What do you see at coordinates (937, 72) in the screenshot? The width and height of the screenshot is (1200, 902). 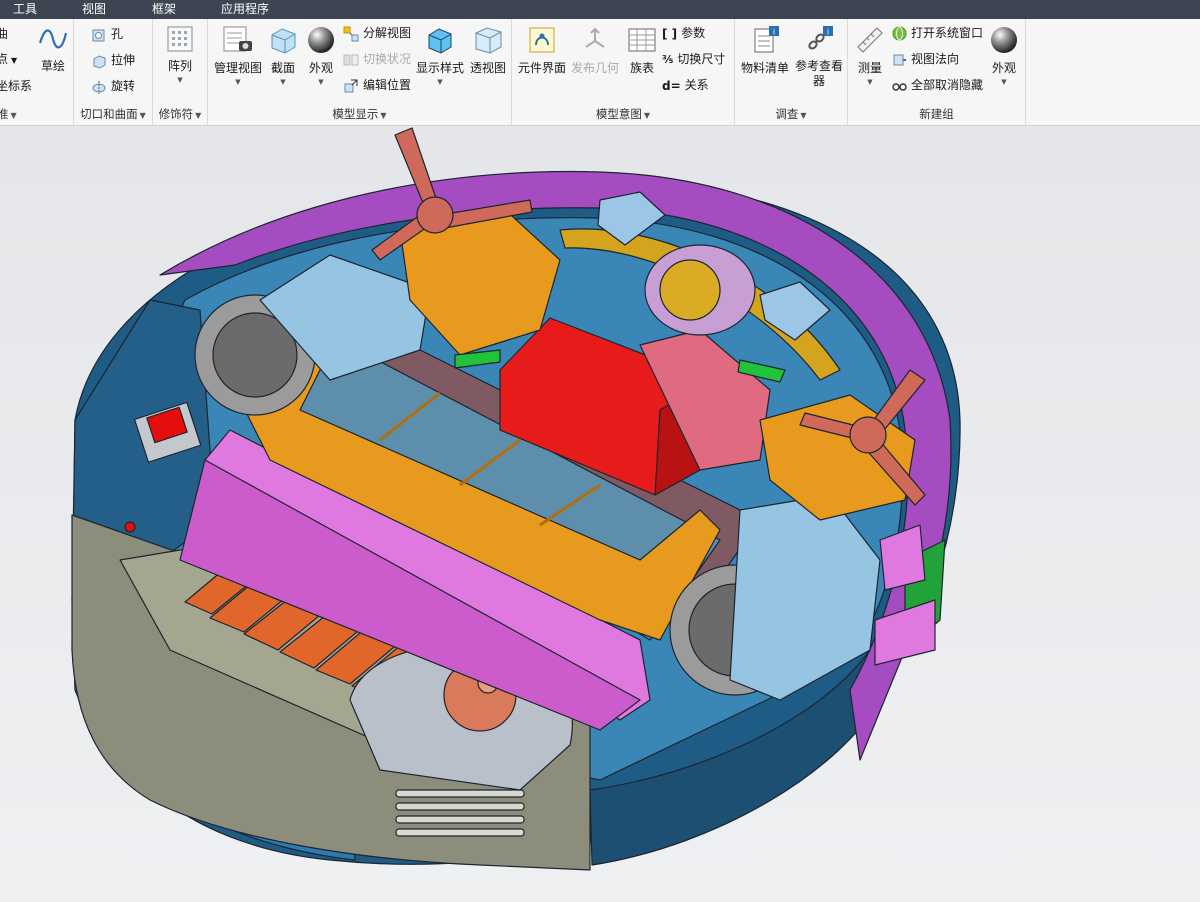 I see `group-new: 测量 ▼ 打开系统窗口 视图法向 全部取消隐藏 外观 ▼ 新建组` at bounding box center [937, 72].